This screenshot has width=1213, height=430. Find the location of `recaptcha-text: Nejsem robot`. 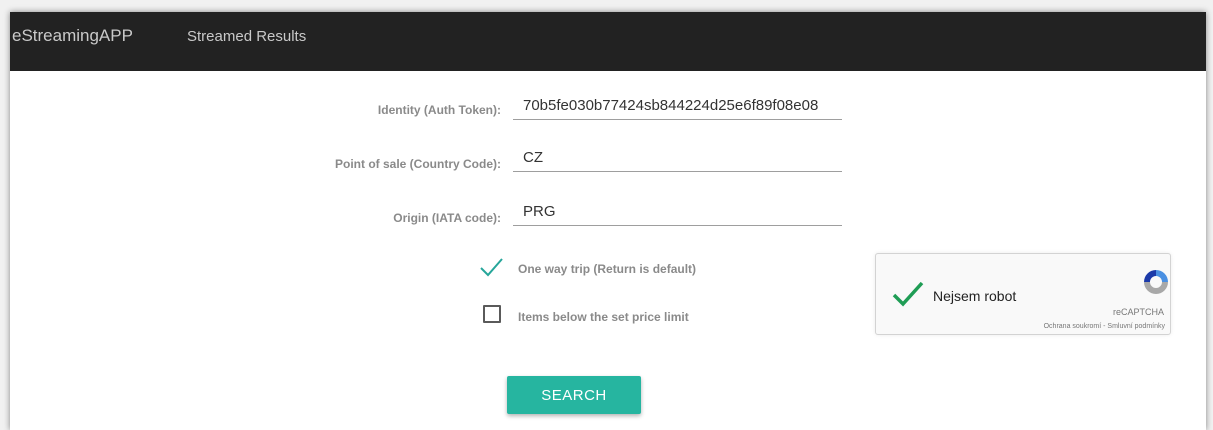

recaptcha-text: Nejsem robot is located at coordinates (975, 296).